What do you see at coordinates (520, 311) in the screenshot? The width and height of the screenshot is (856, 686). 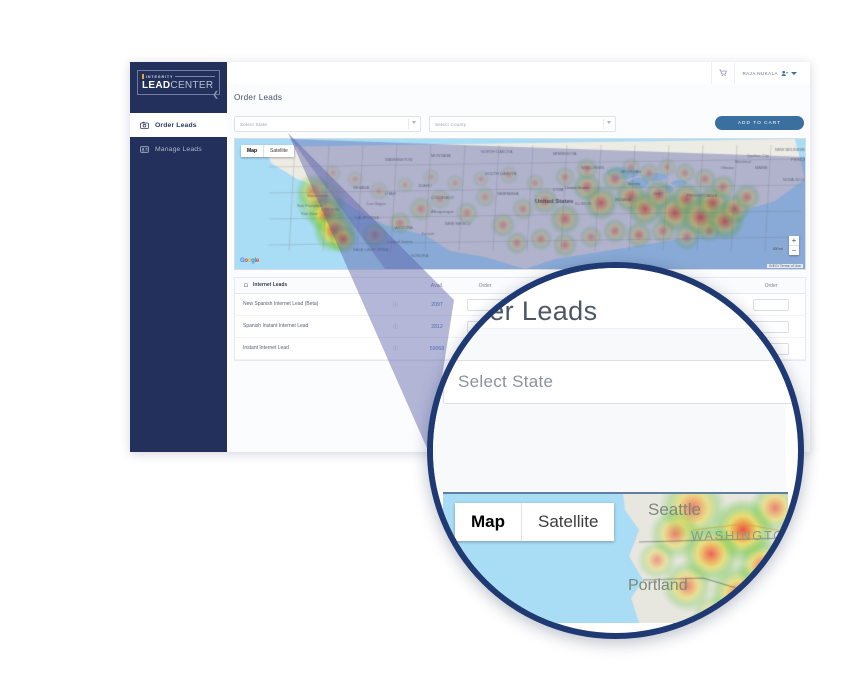 I see `magnified-page-title: Order Leads` at bounding box center [520, 311].